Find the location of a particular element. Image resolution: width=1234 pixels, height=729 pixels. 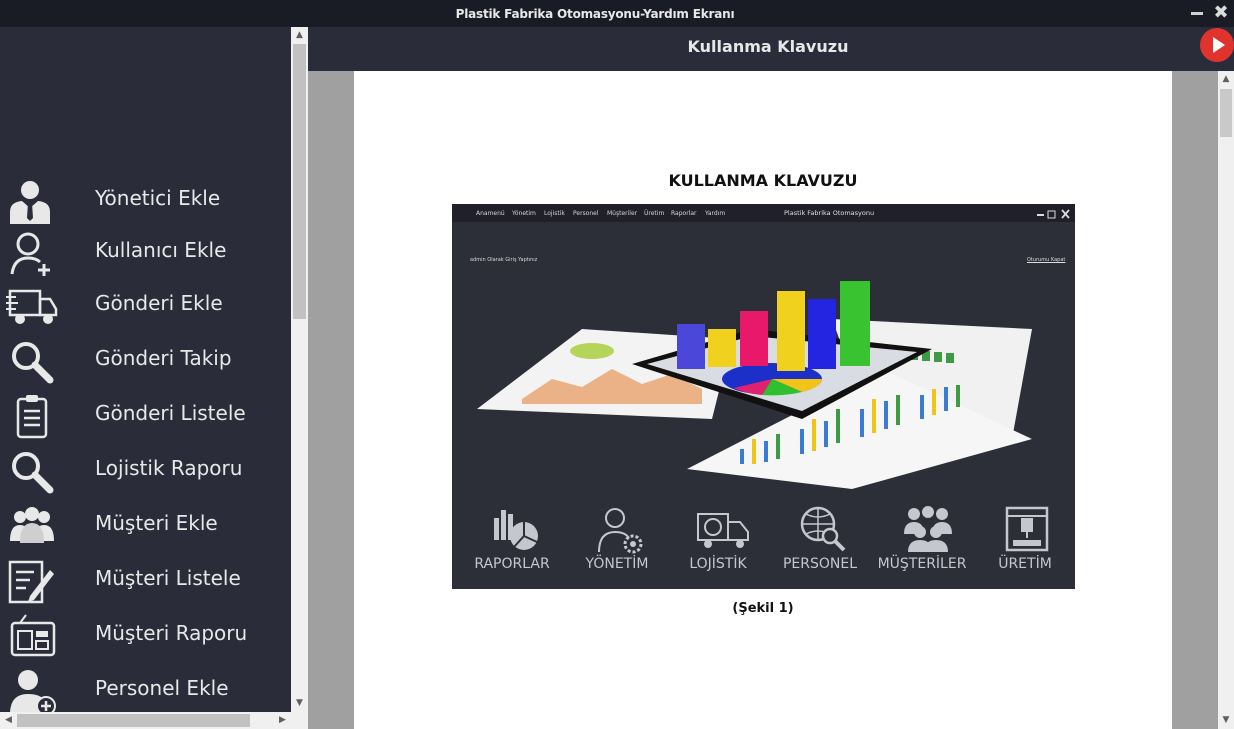

sidebar-horizontal-scrollbar: ◀ ▶ is located at coordinates (145, 720).